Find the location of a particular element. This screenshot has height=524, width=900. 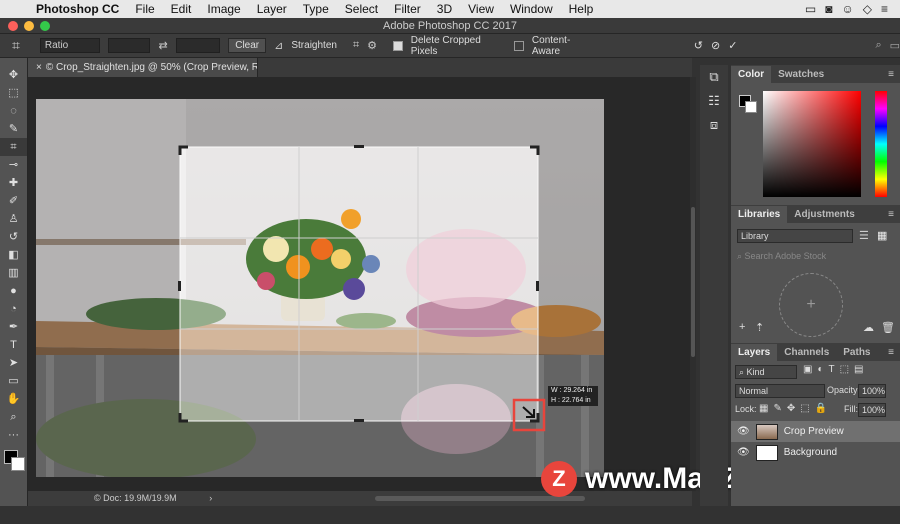

menu-image: Image is located at coordinates (223, 9).